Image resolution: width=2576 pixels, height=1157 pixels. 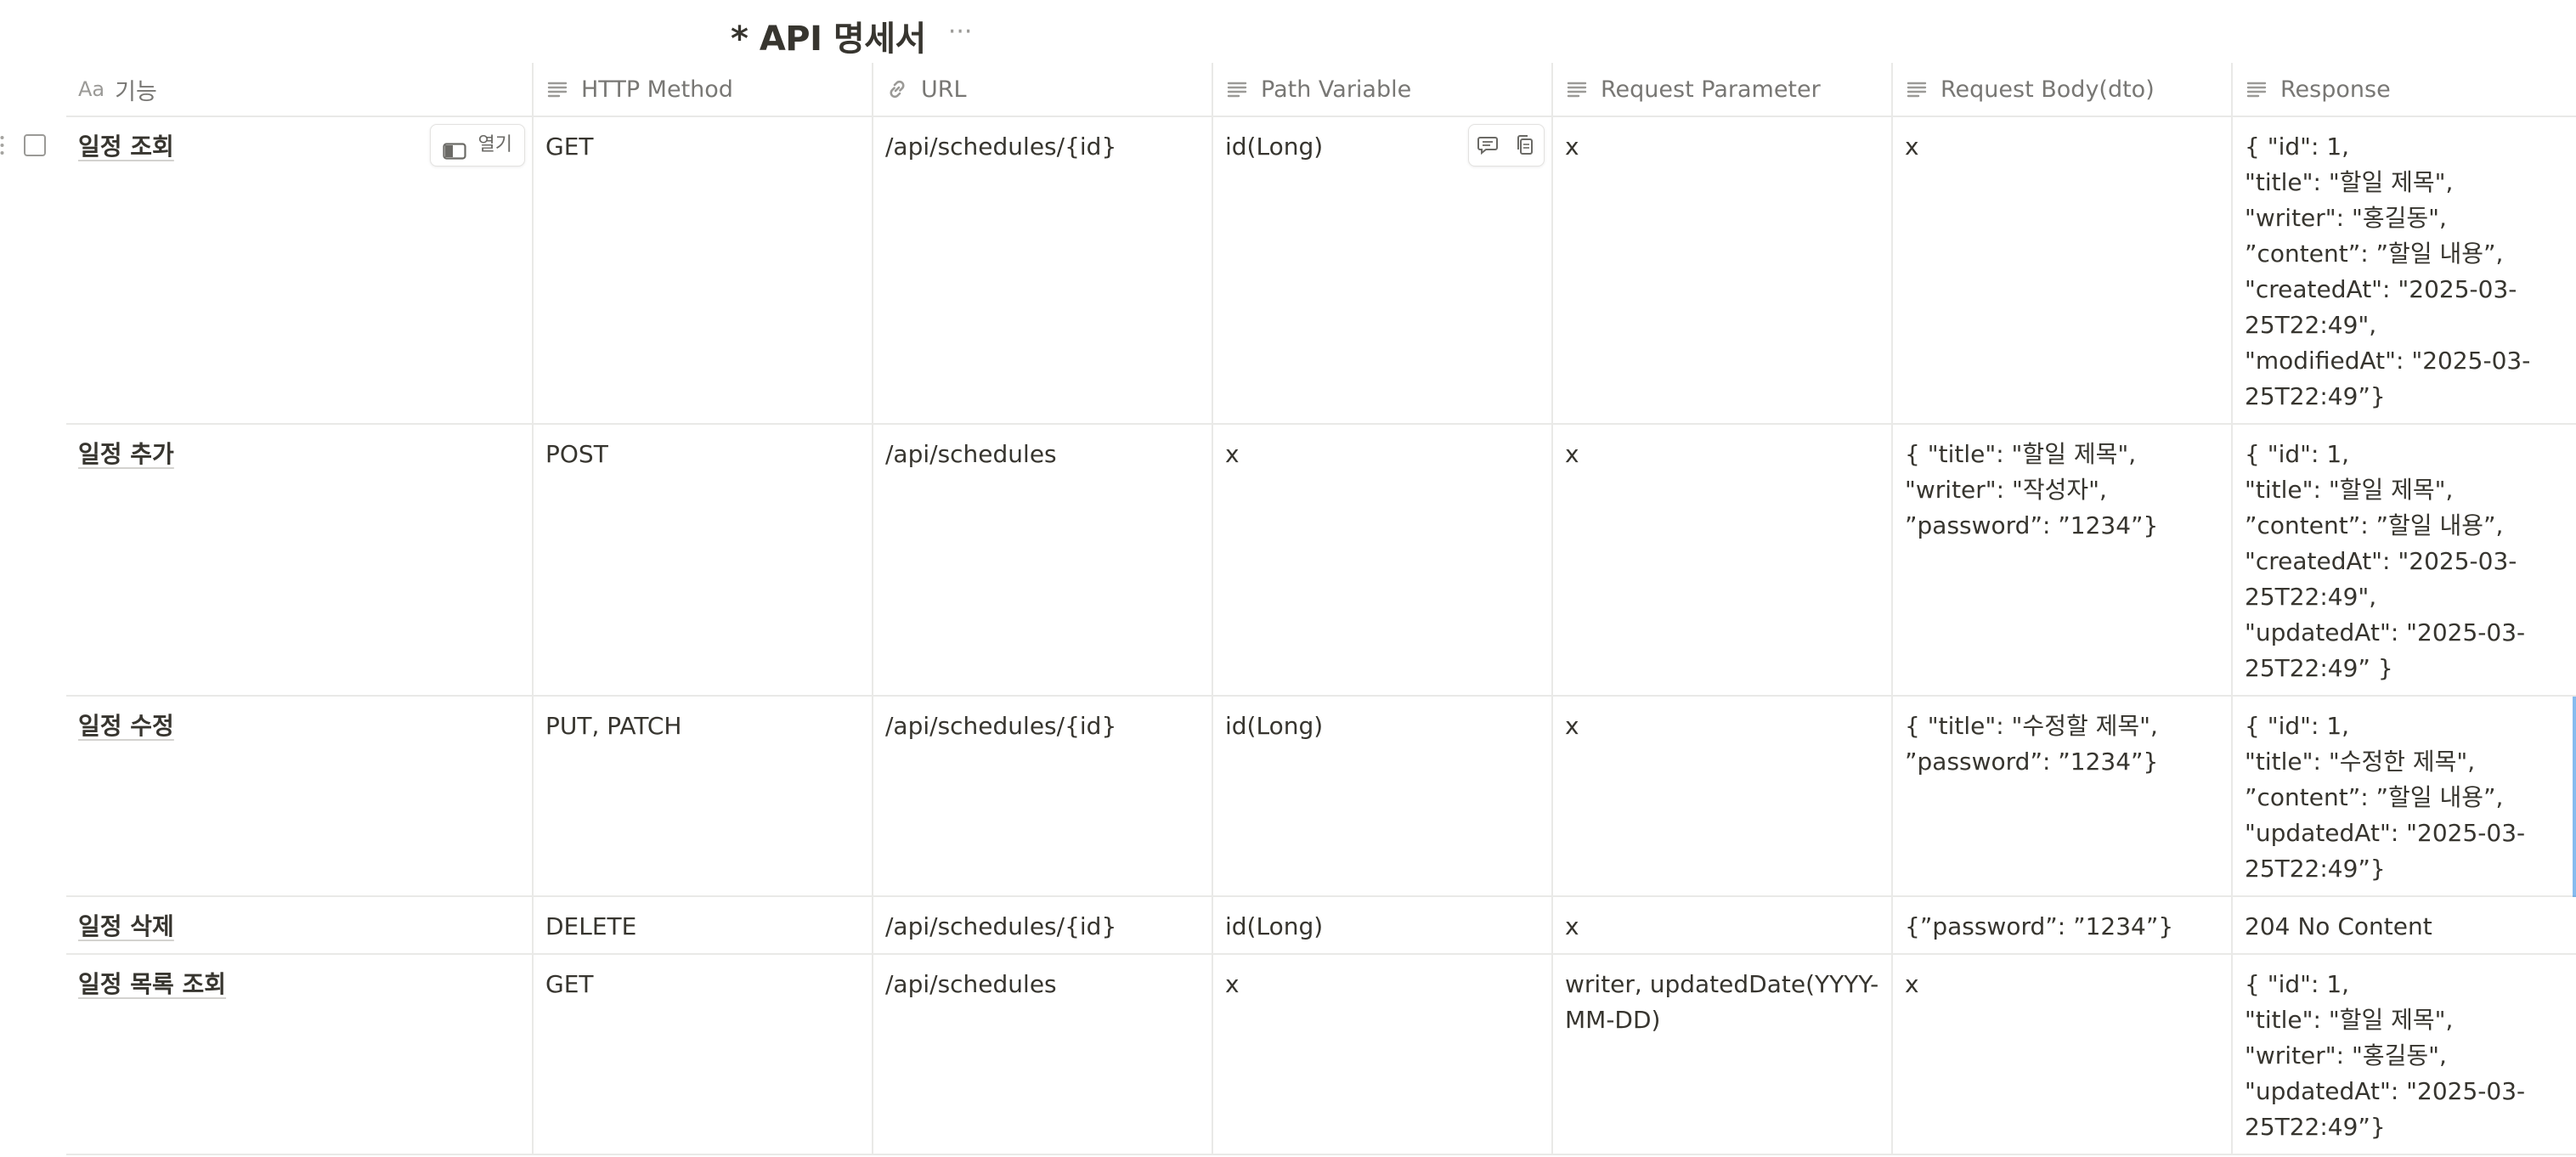 I want to click on column-header-request-body: Request Body(dto), so click(x=2063, y=89).